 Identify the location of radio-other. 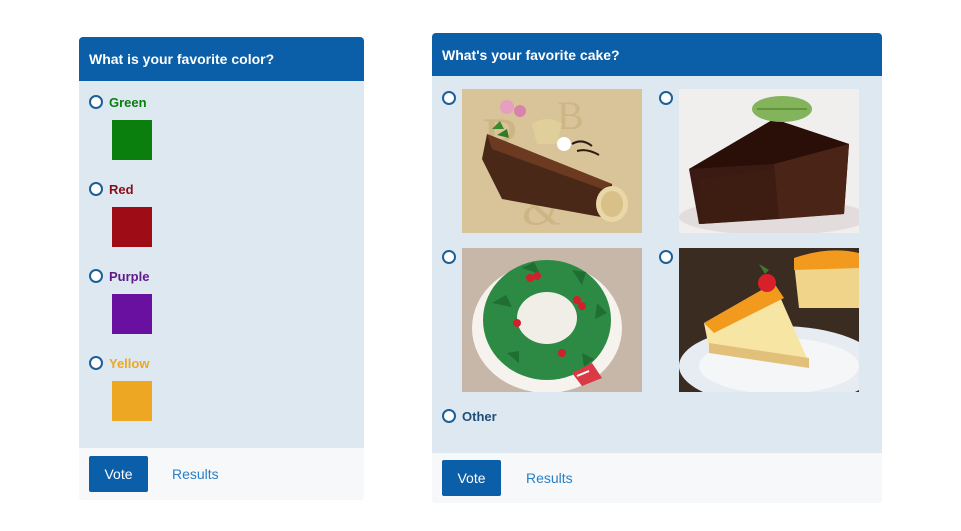
(449, 416).